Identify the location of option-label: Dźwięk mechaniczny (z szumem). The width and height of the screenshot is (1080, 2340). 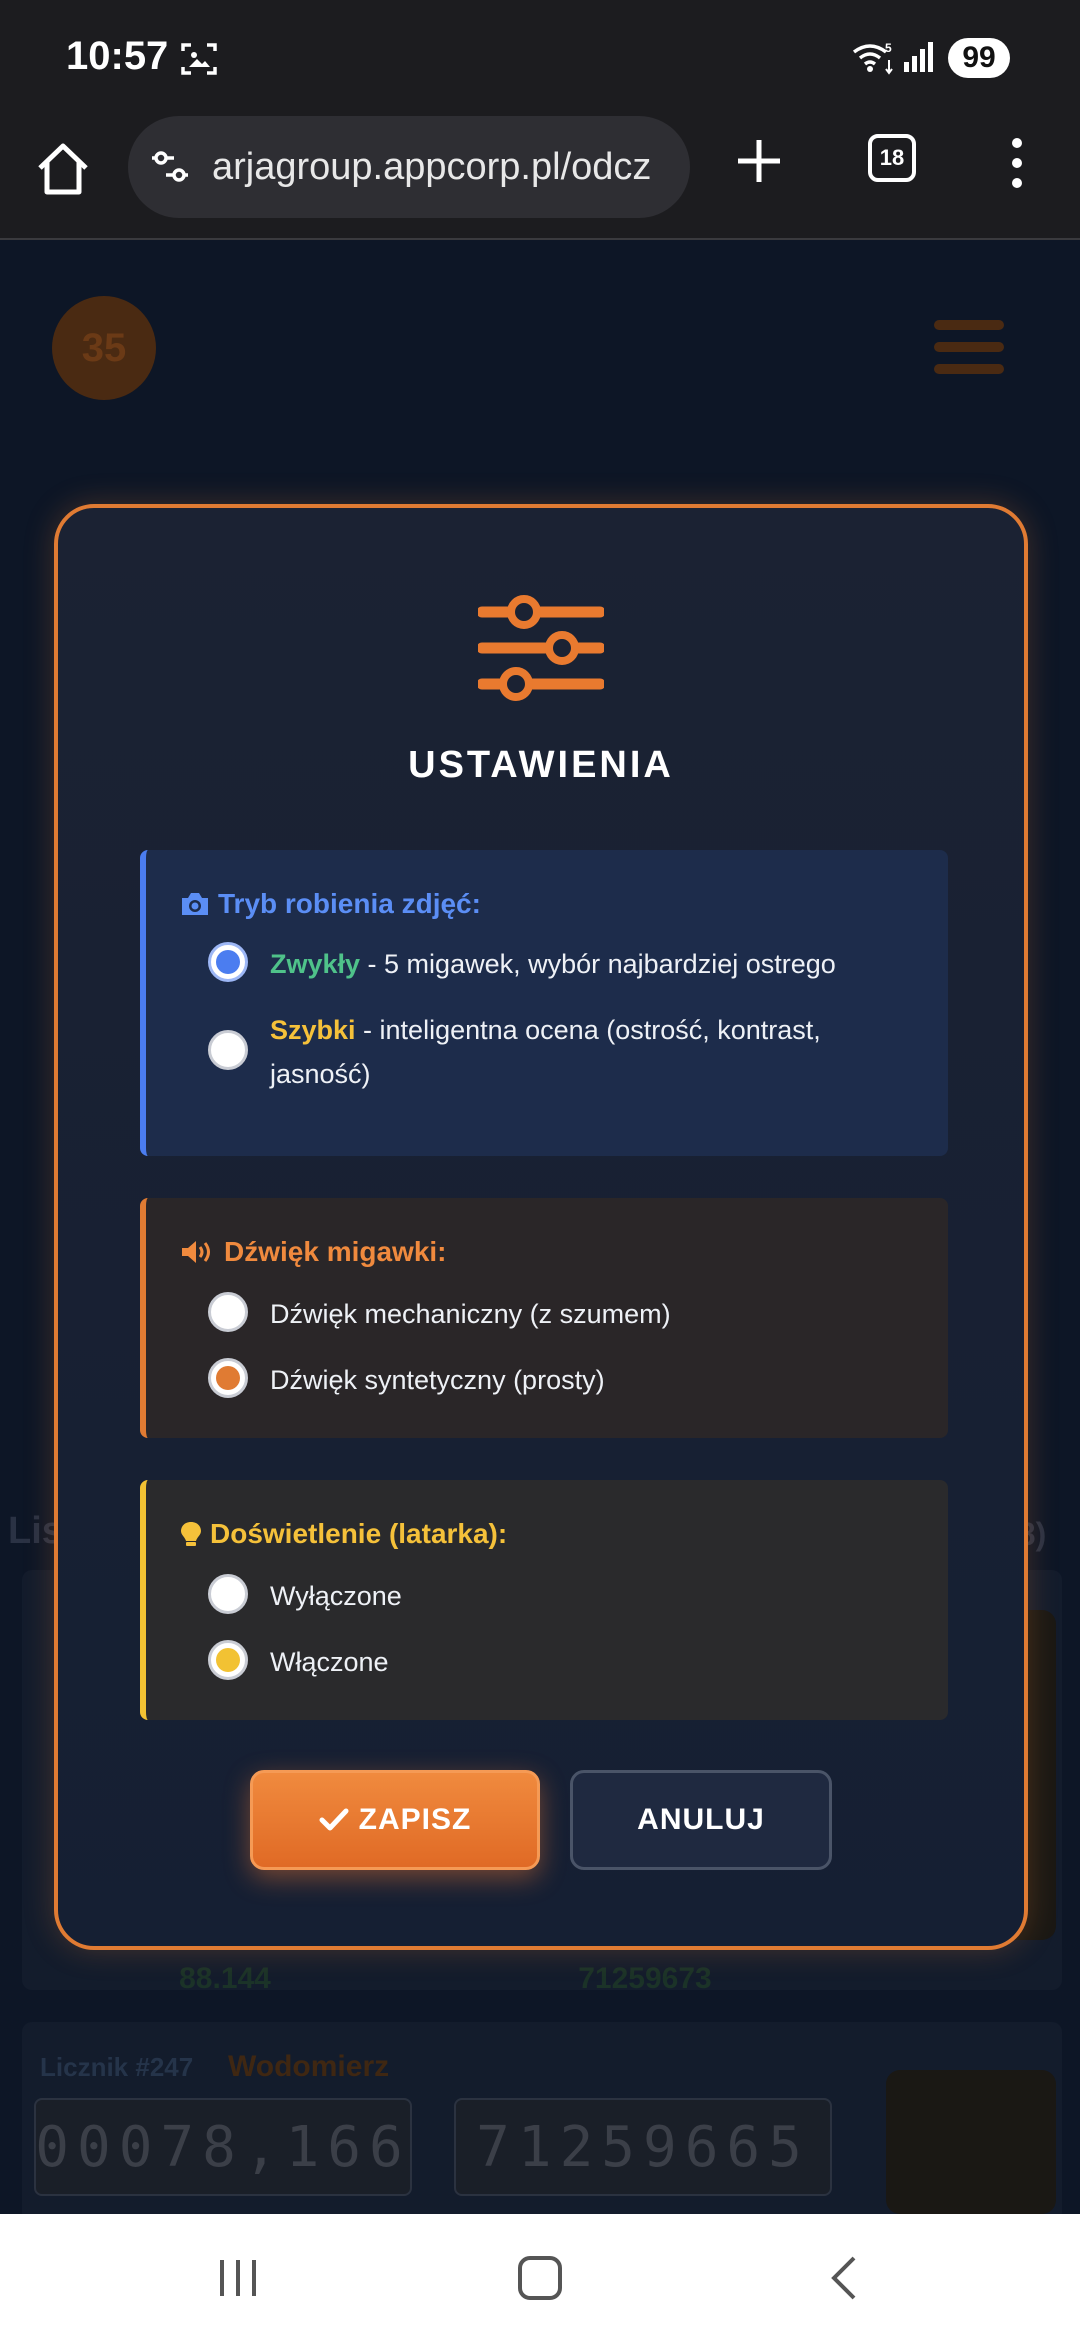
(470, 1314).